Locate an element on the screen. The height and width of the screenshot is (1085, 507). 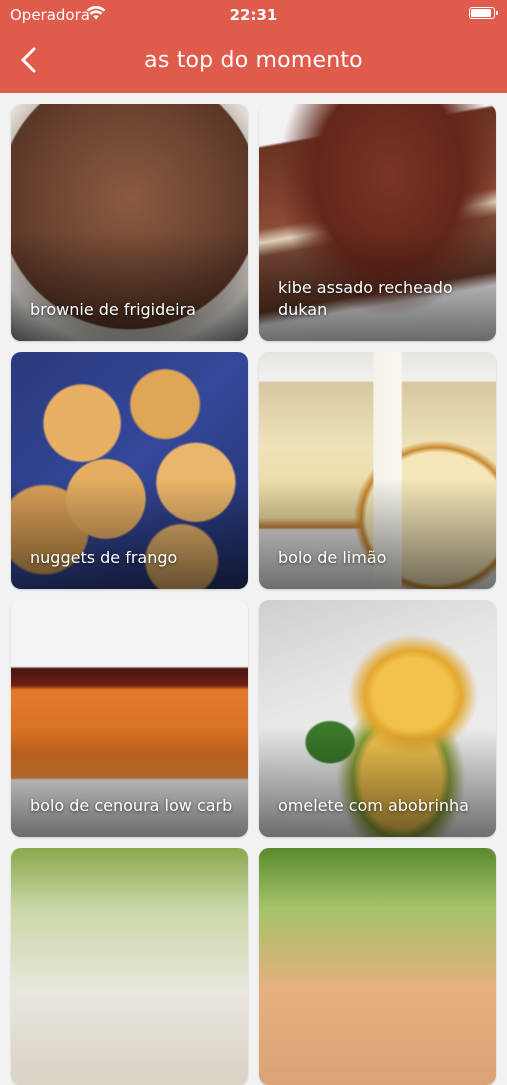
app-header: Operadora 22:31 as top do momento is located at coordinates (253, 46).